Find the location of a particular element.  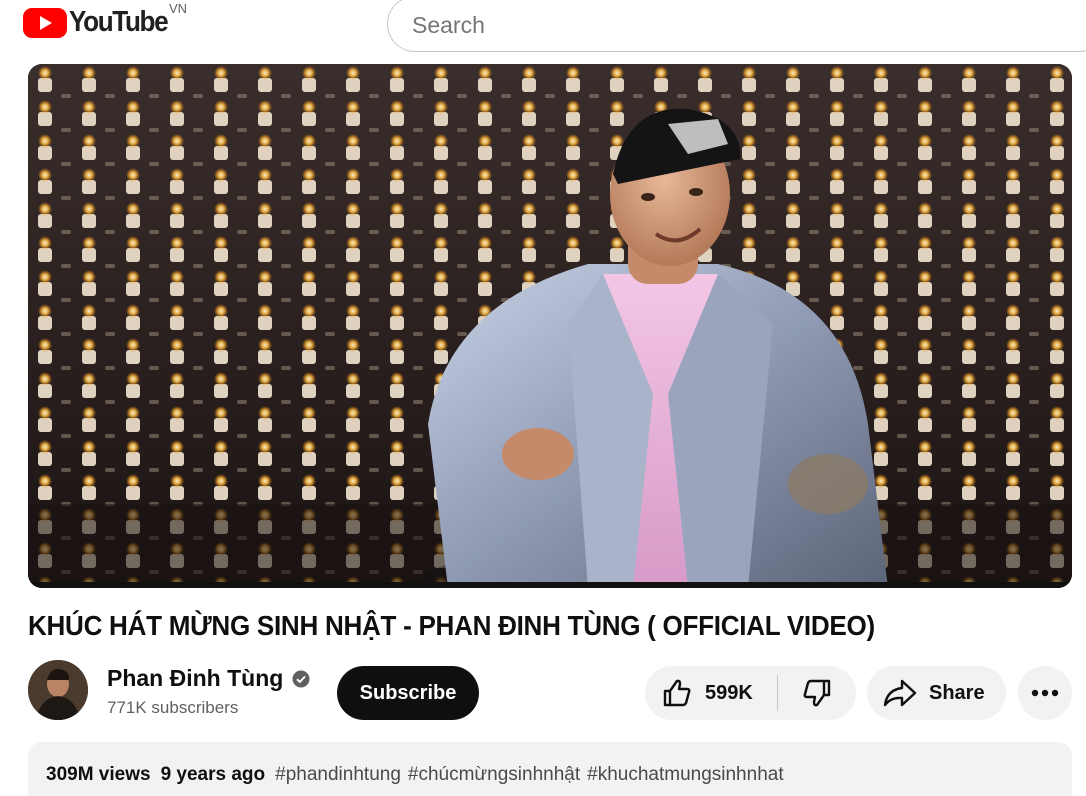

channel-avatar is located at coordinates (58, 690).